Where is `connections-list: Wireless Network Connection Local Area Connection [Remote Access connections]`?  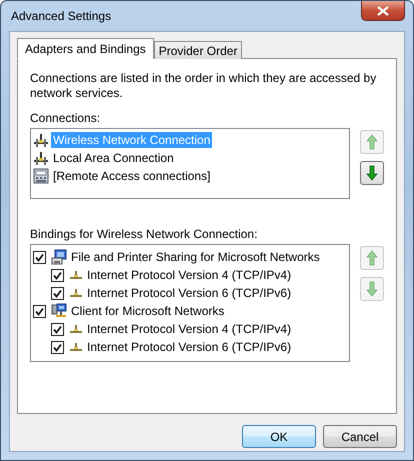
connections-list: Wireless Network Connection Local Area Connection [Remote Access connections] is located at coordinates (190, 163).